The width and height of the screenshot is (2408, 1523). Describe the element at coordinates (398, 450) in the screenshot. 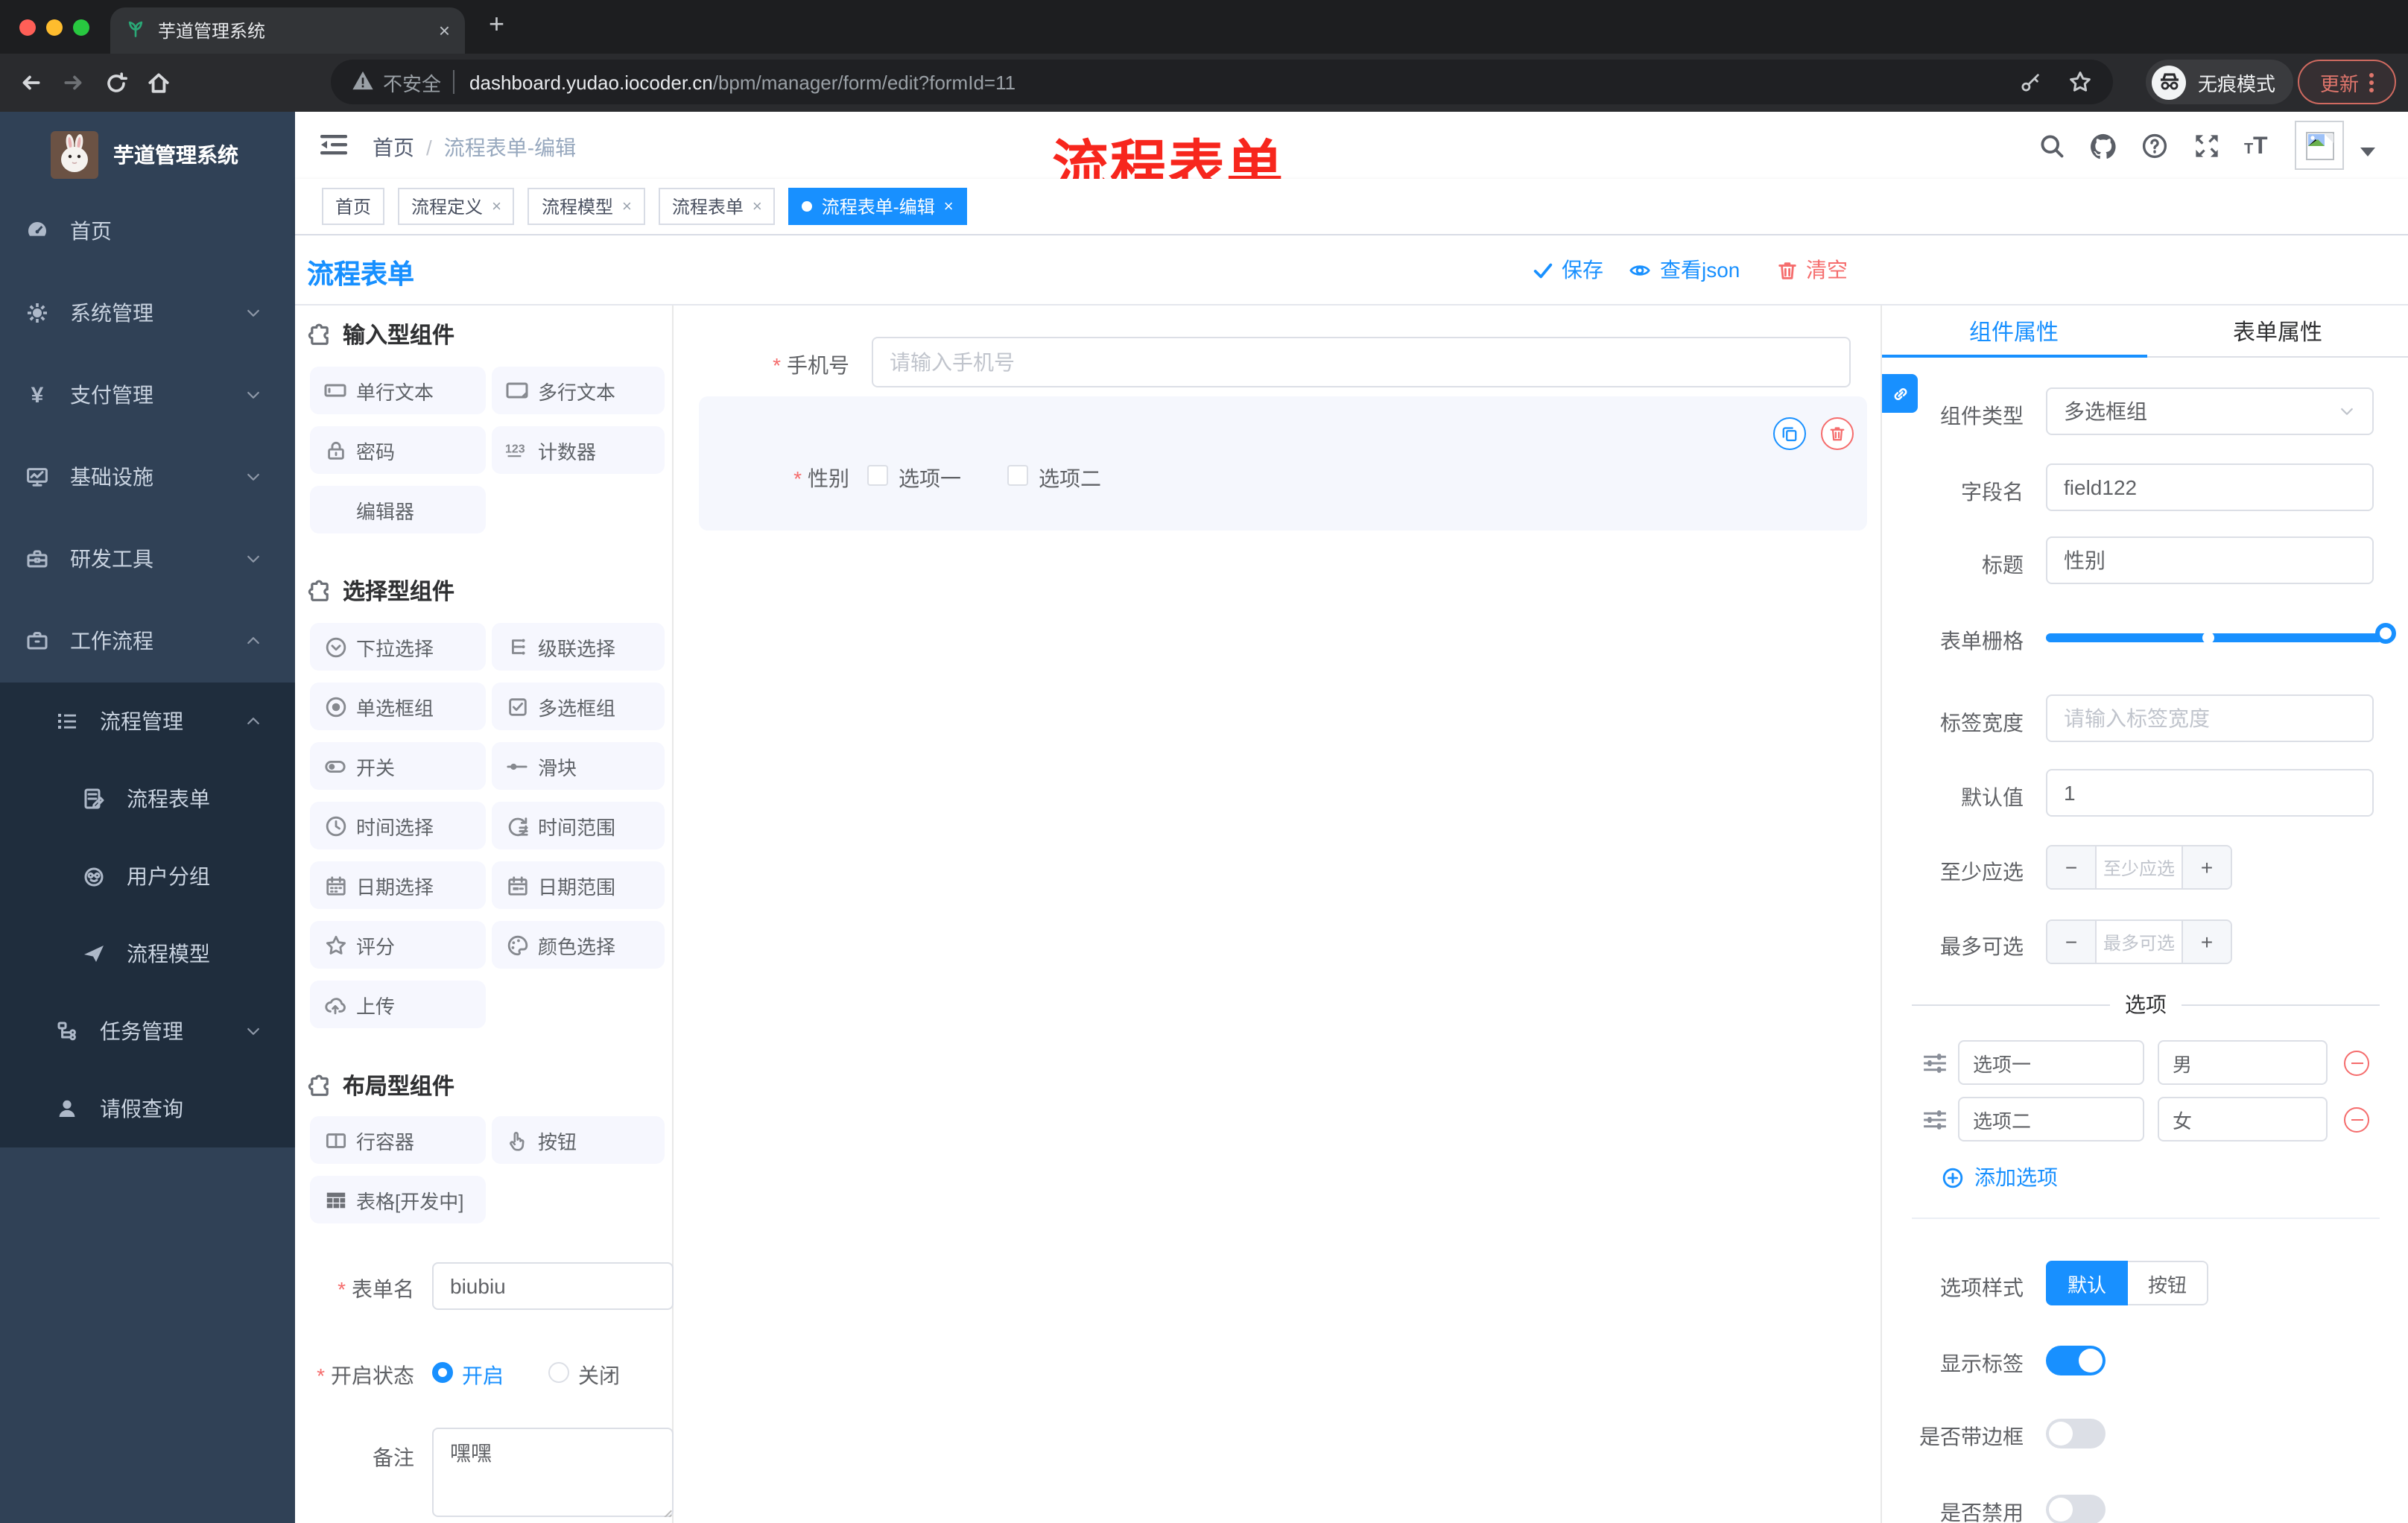

I see `palette-item-password: 密码` at that location.